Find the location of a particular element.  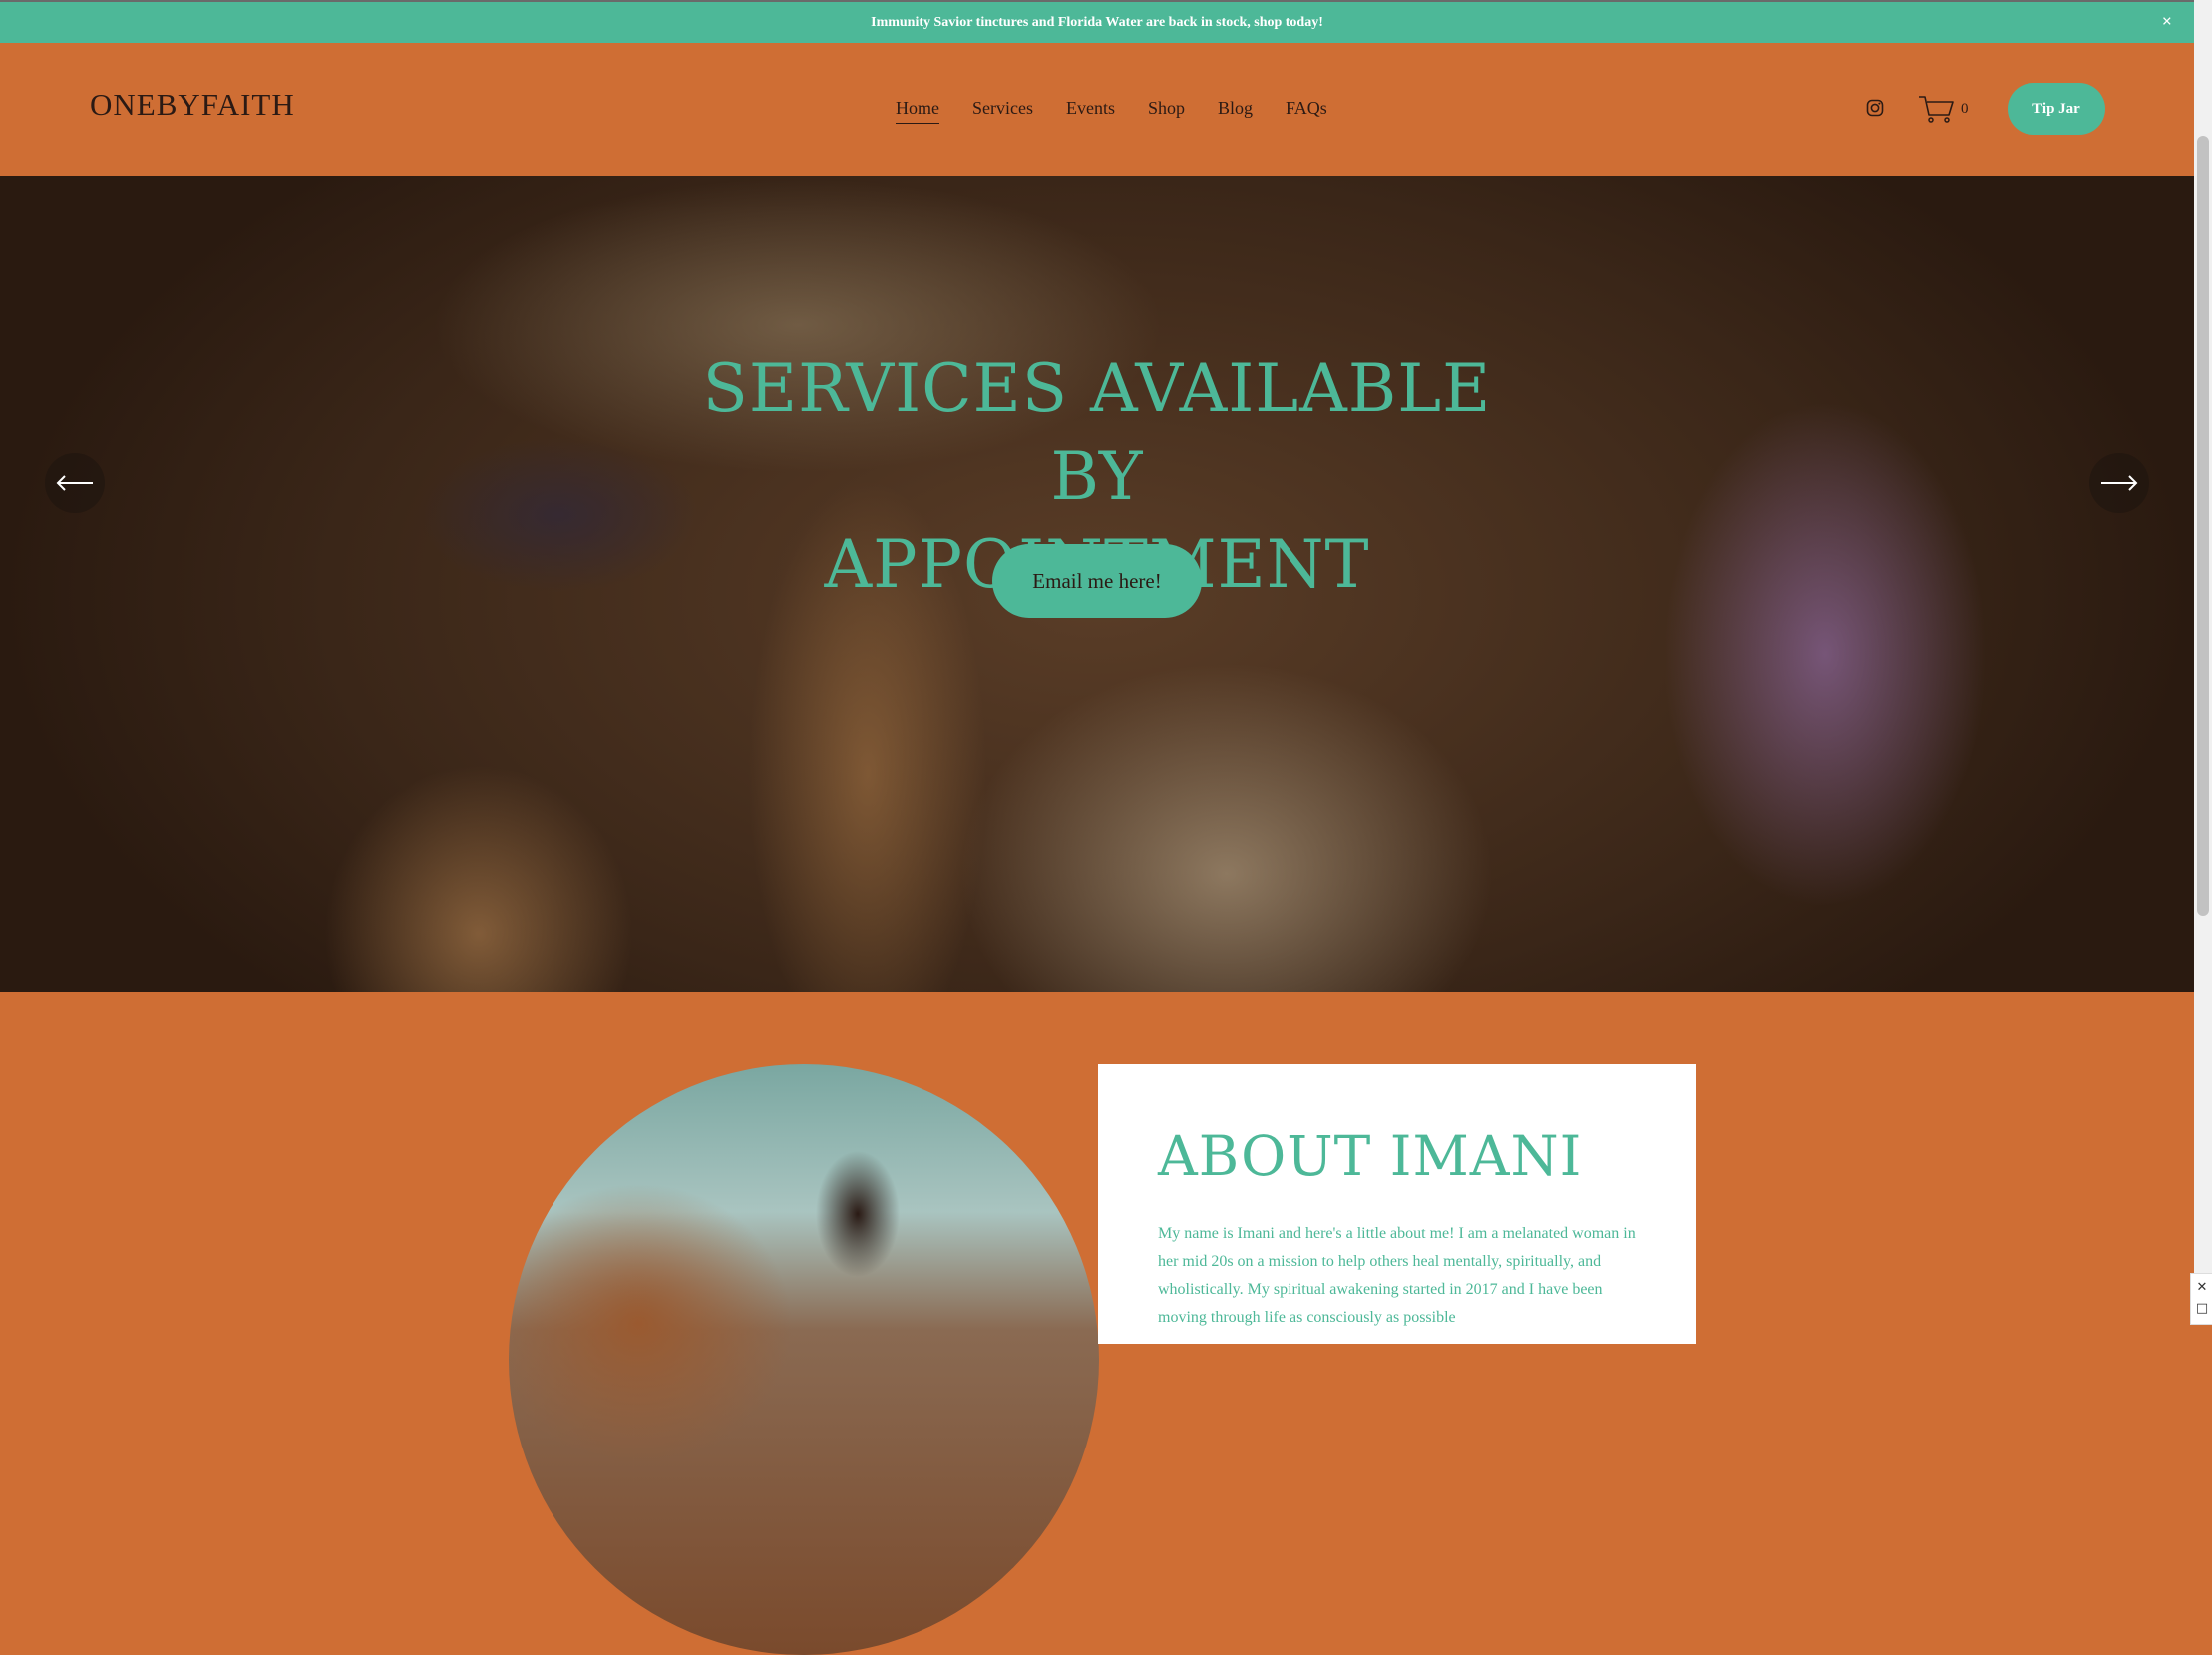

scrollbar-thumb is located at coordinates (2203, 526).